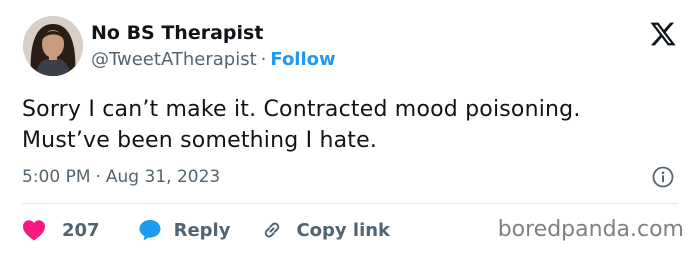 Image resolution: width=700 pixels, height=256 pixels. Describe the element at coordinates (302, 59) in the screenshot. I see `follow-button: Follow` at that location.